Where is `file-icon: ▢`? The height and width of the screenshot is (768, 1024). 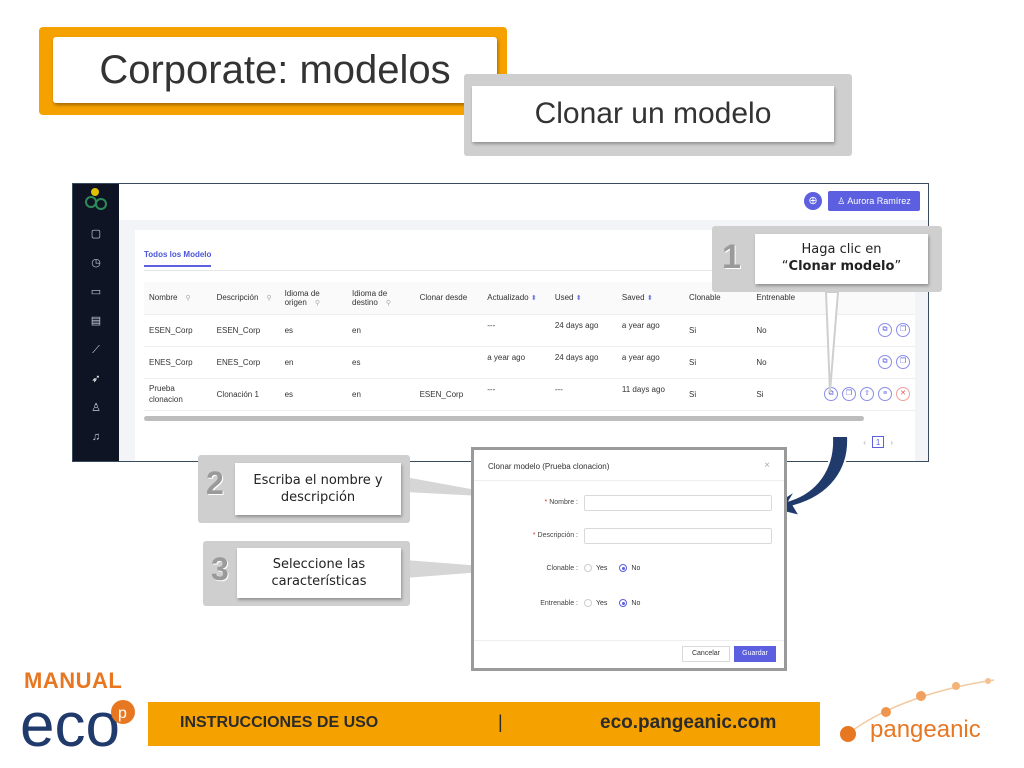
file-icon: ▢ is located at coordinates (96, 234).